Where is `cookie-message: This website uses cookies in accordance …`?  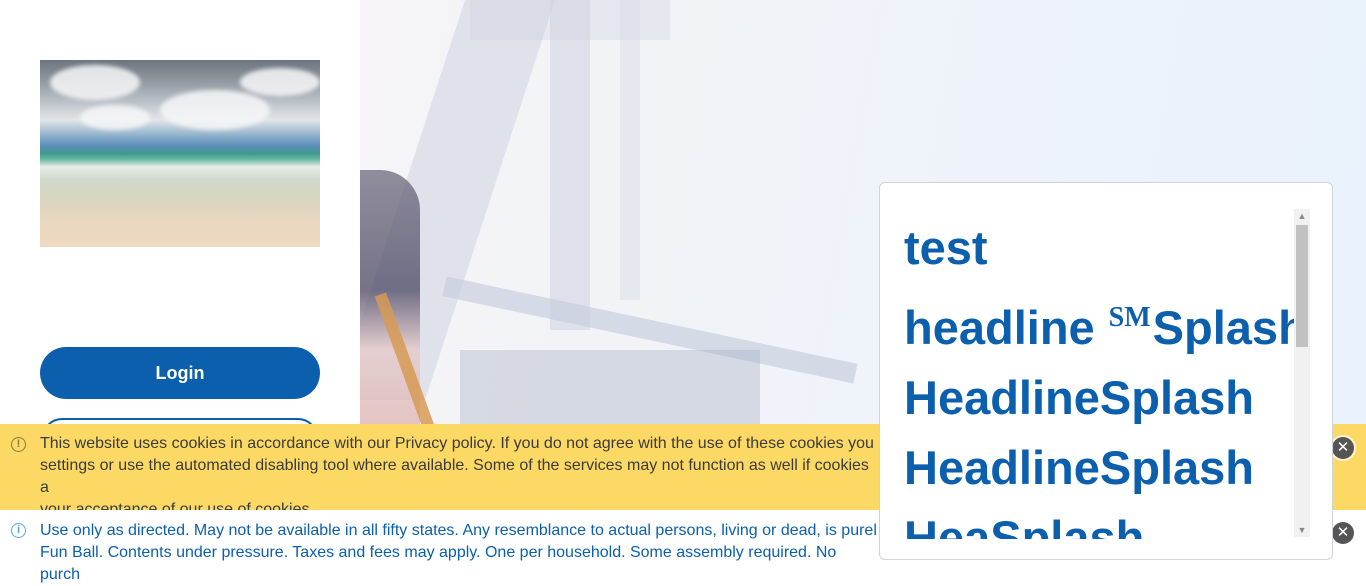
cookie-message: This website uses cookies in accordance … is located at coordinates (457, 476).